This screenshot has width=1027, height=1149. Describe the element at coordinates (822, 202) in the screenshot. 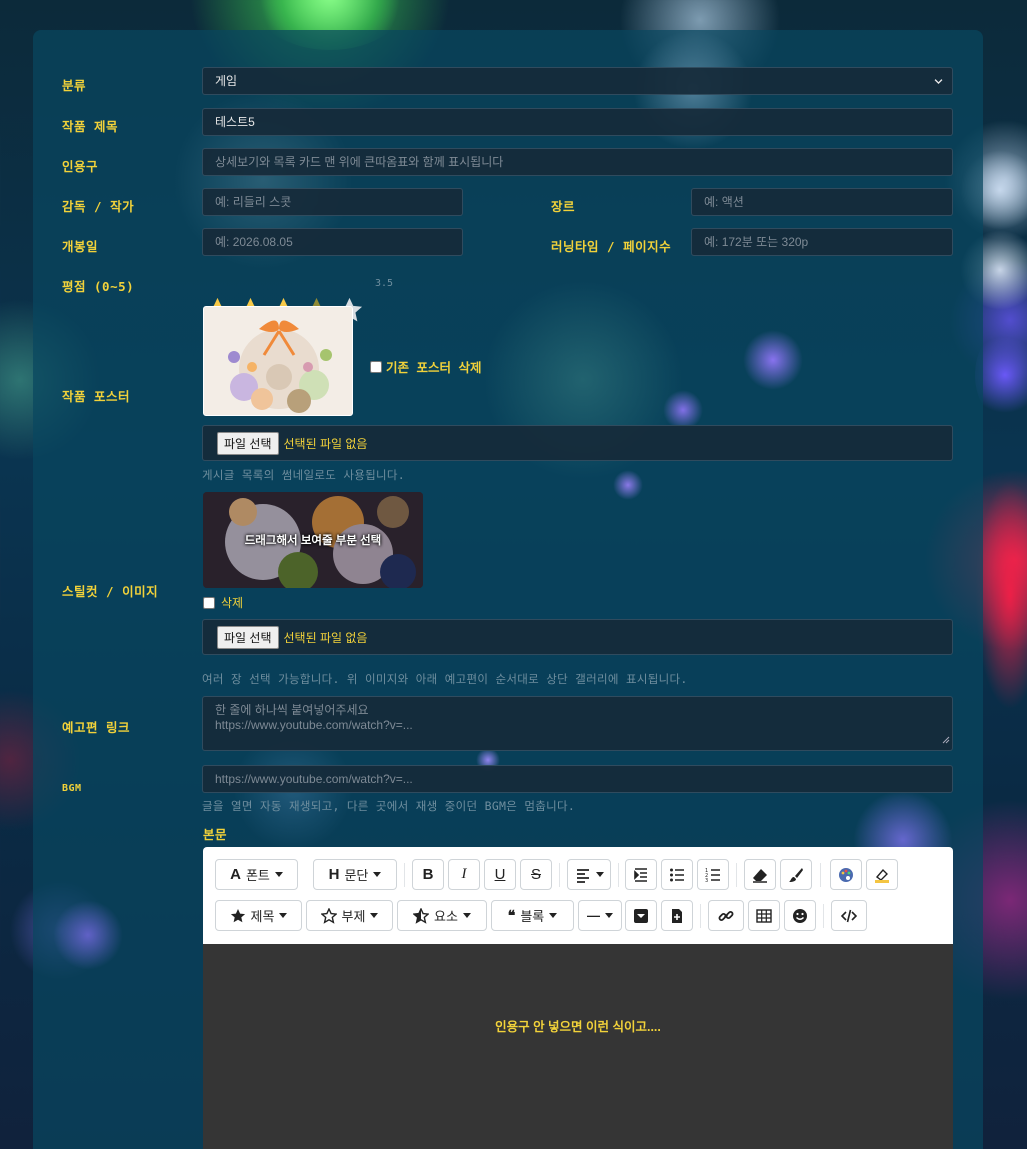

I see `genre-input: 예: 액션` at that location.